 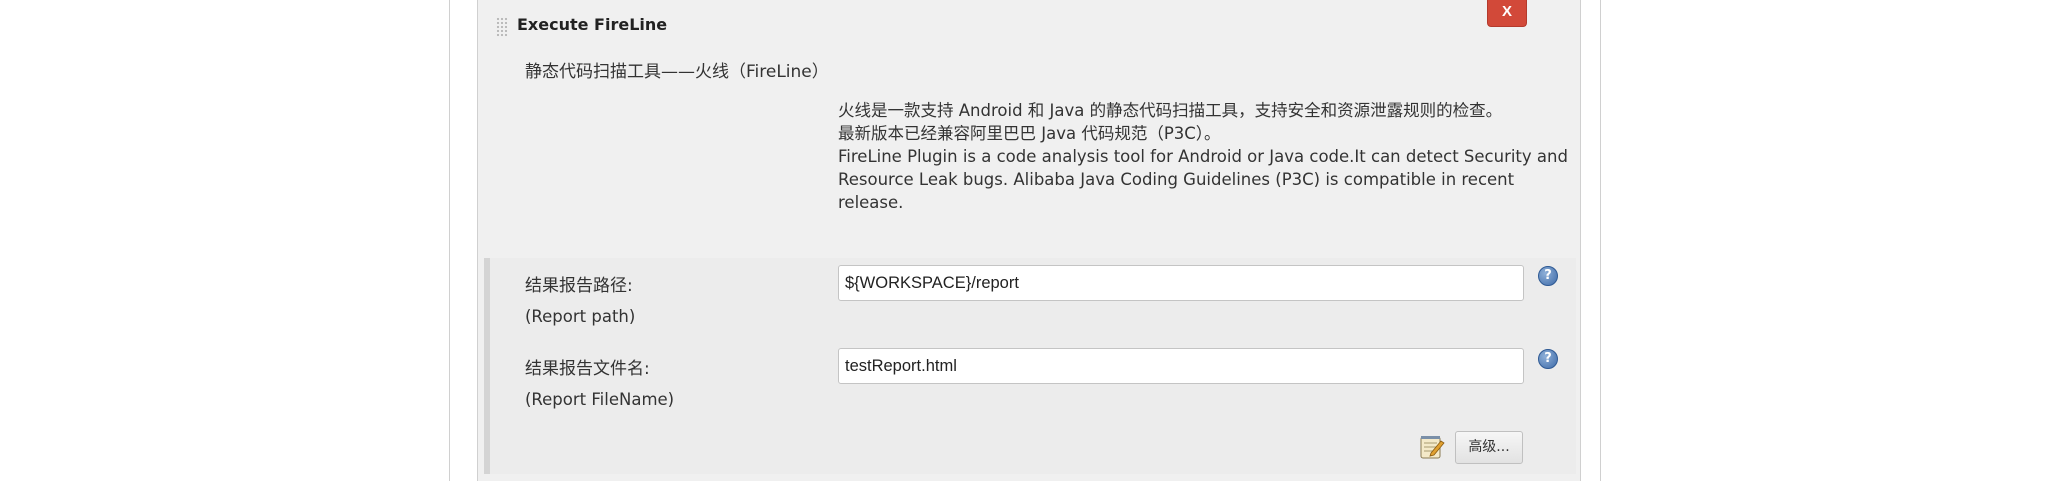 What do you see at coordinates (677, 72) in the screenshot?
I see `plugin-subtitle: 静态代码扫描工具——火线（FireLine）` at bounding box center [677, 72].